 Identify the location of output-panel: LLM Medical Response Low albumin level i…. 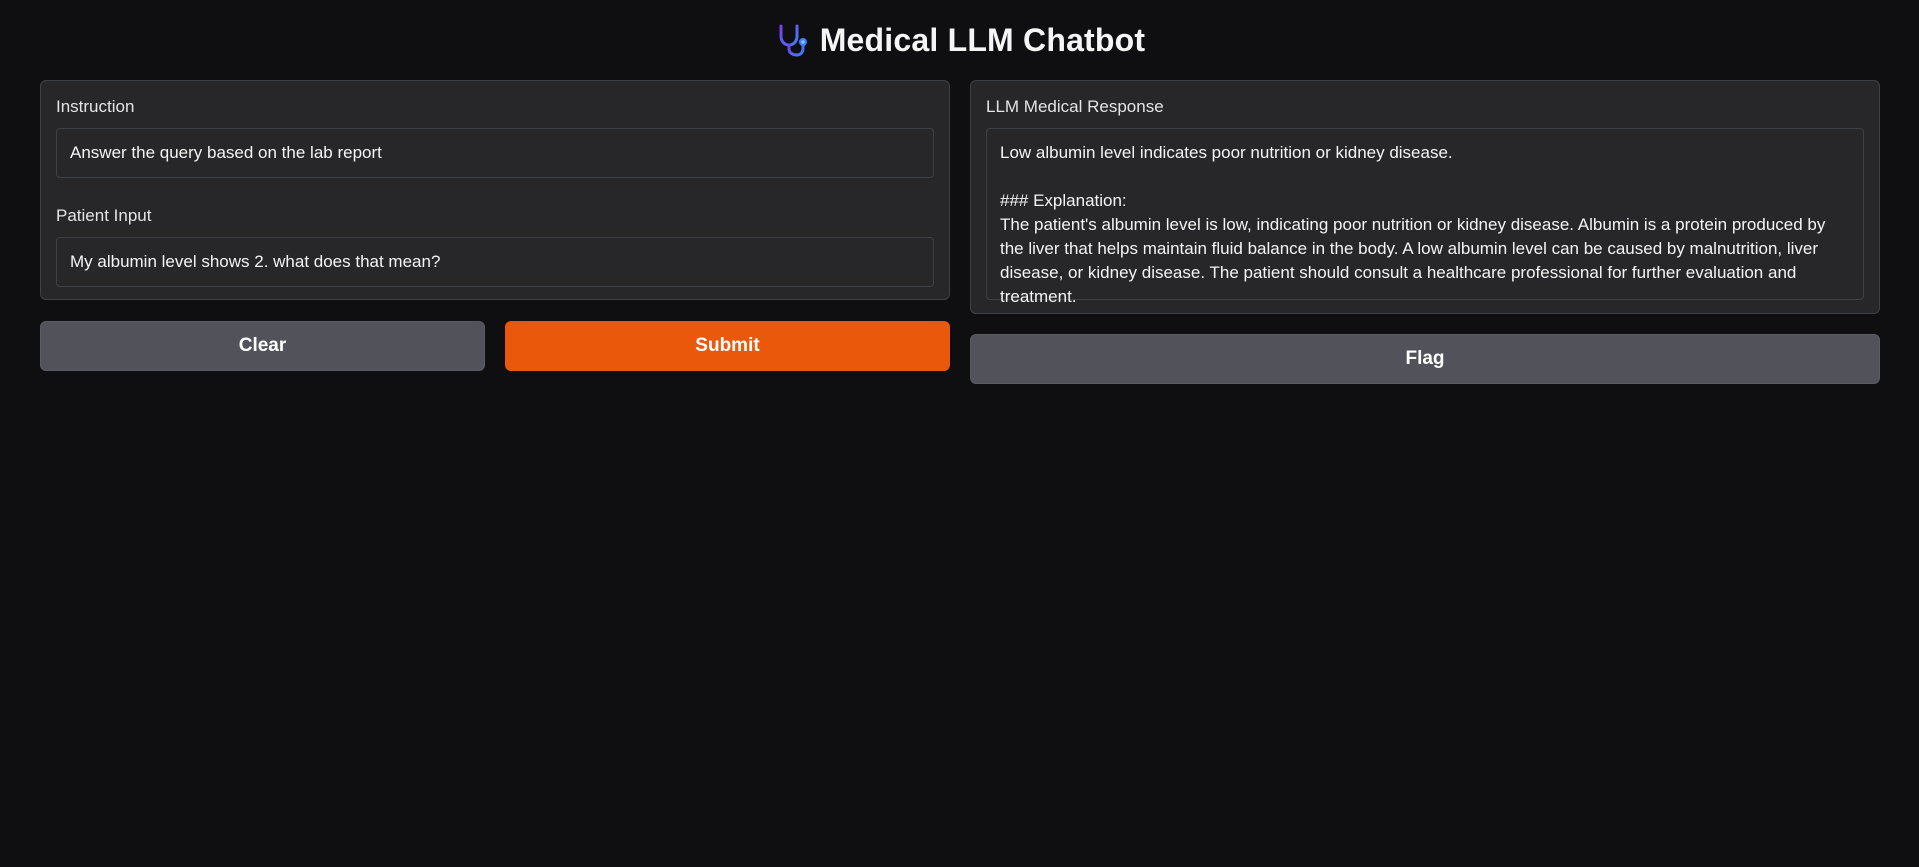
(1425, 197).